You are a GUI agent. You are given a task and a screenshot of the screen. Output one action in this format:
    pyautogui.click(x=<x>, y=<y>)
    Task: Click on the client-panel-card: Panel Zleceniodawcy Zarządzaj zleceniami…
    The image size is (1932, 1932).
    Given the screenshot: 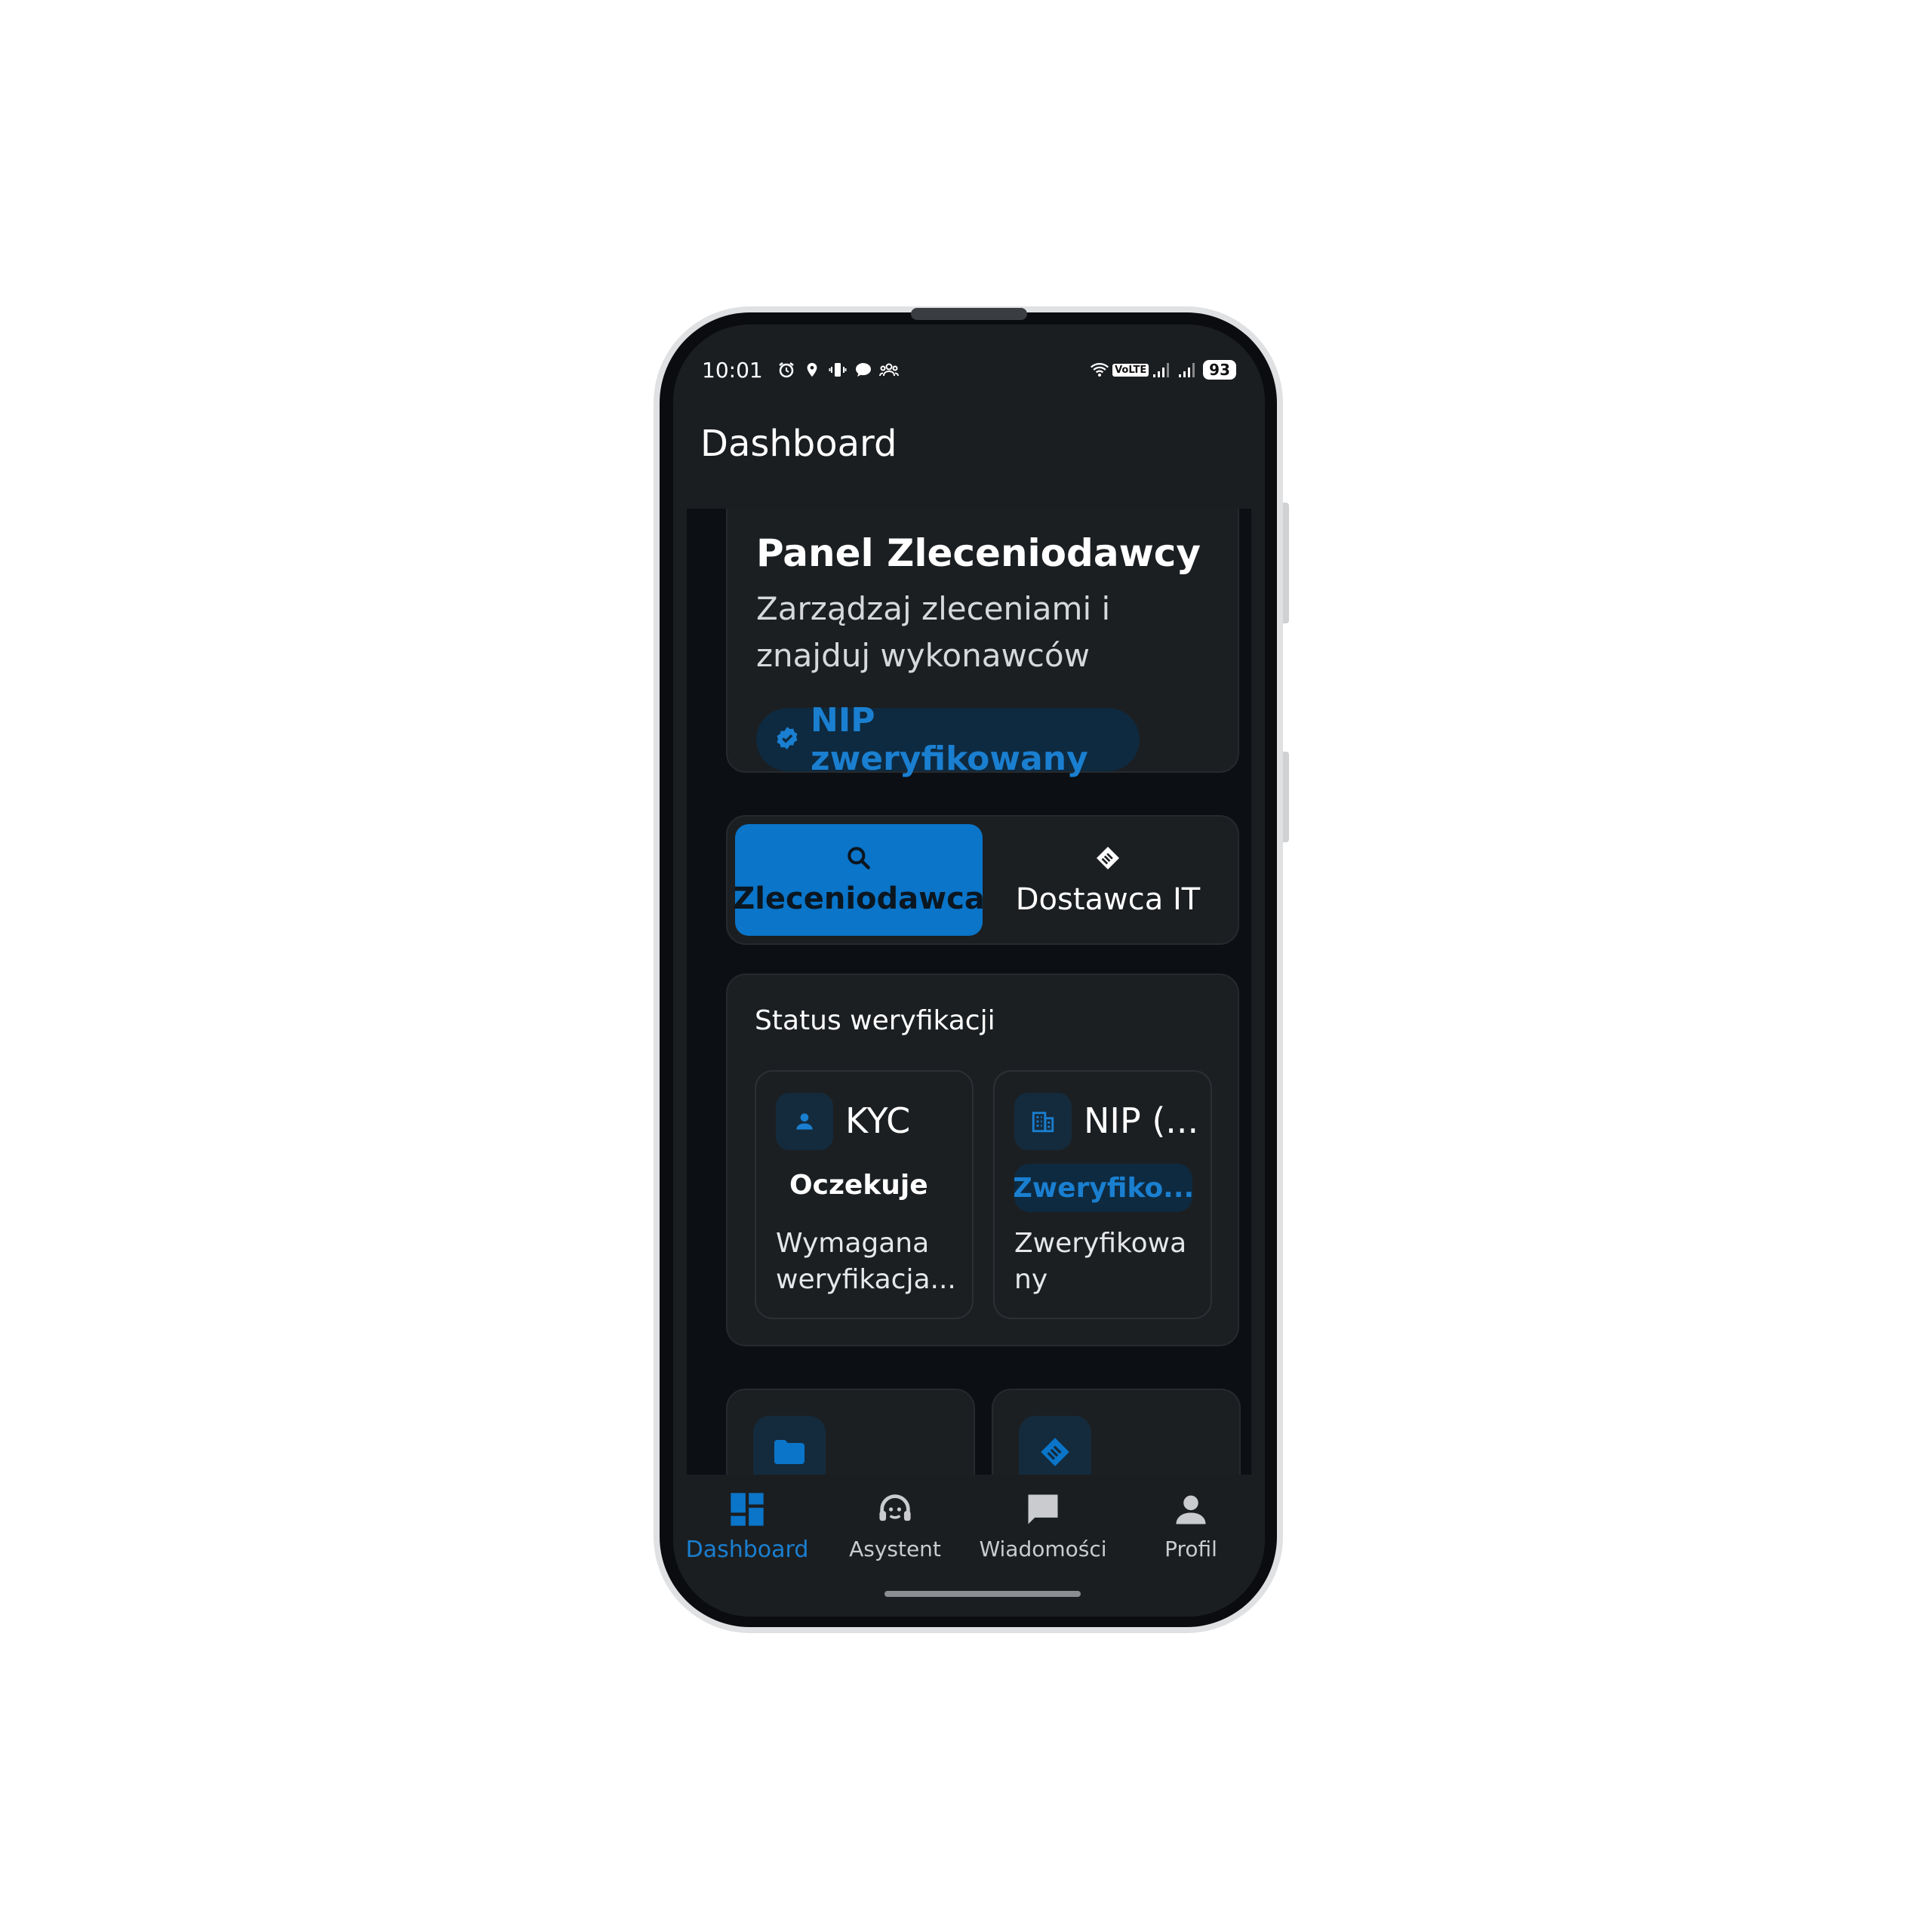 What is the action you would take?
    pyautogui.click(x=982, y=643)
    